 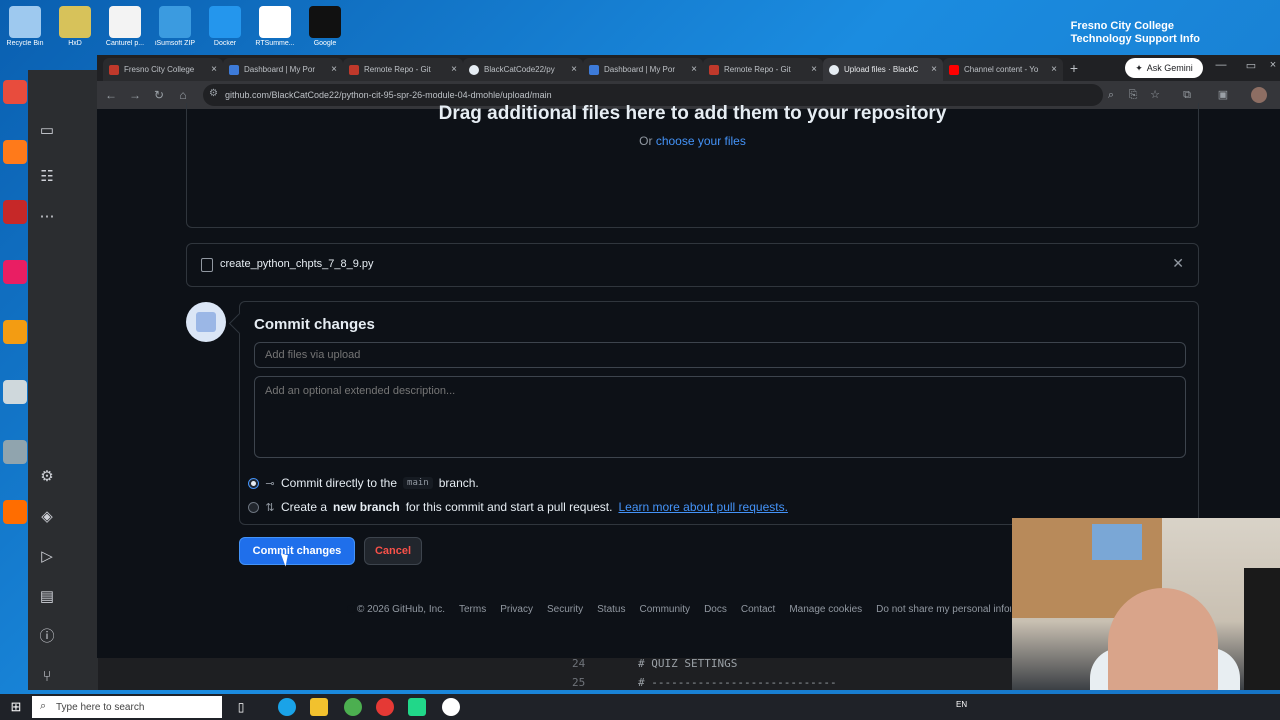 I want to click on browser-tab: Channel content - Yo ×, so click(x=1003, y=69).